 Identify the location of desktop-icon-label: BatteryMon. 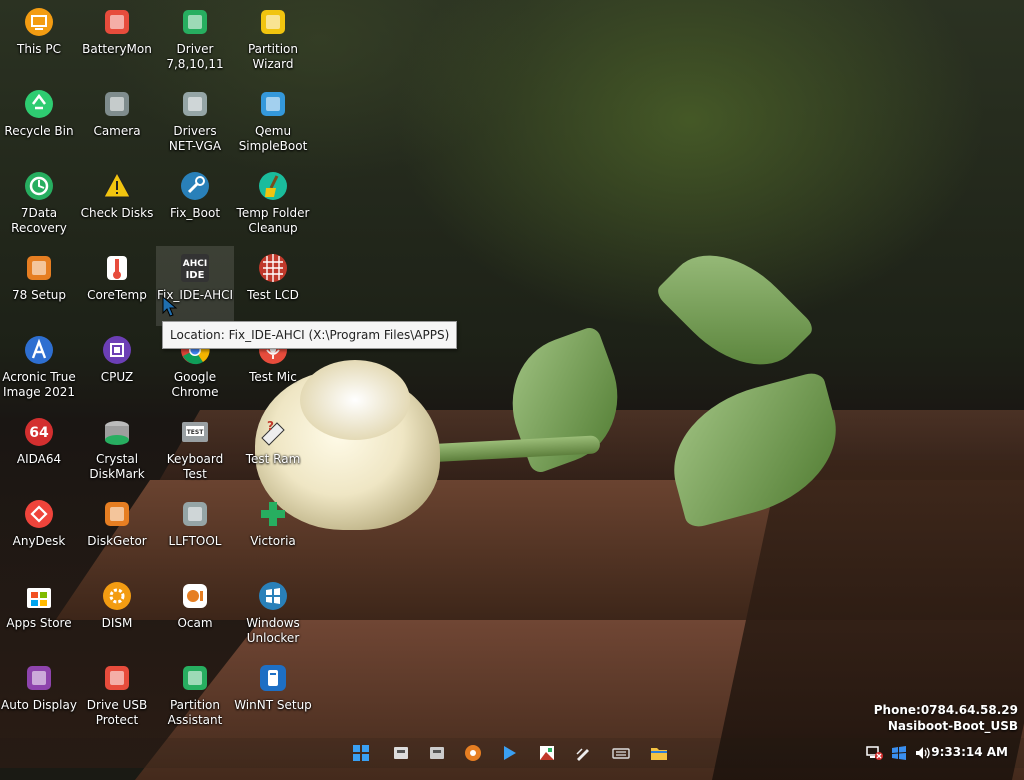
(117, 49).